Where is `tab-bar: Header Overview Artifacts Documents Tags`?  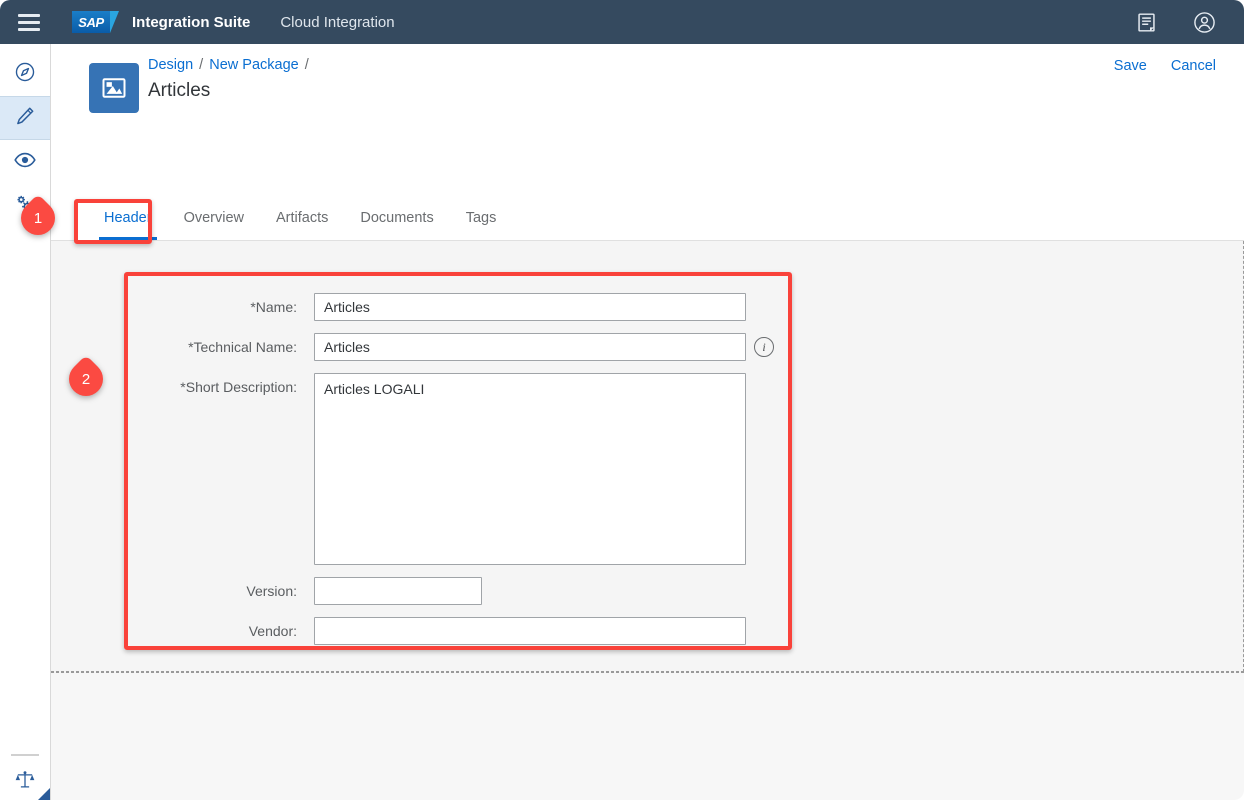 tab-bar: Header Overview Artifacts Documents Tags is located at coordinates (647, 218).